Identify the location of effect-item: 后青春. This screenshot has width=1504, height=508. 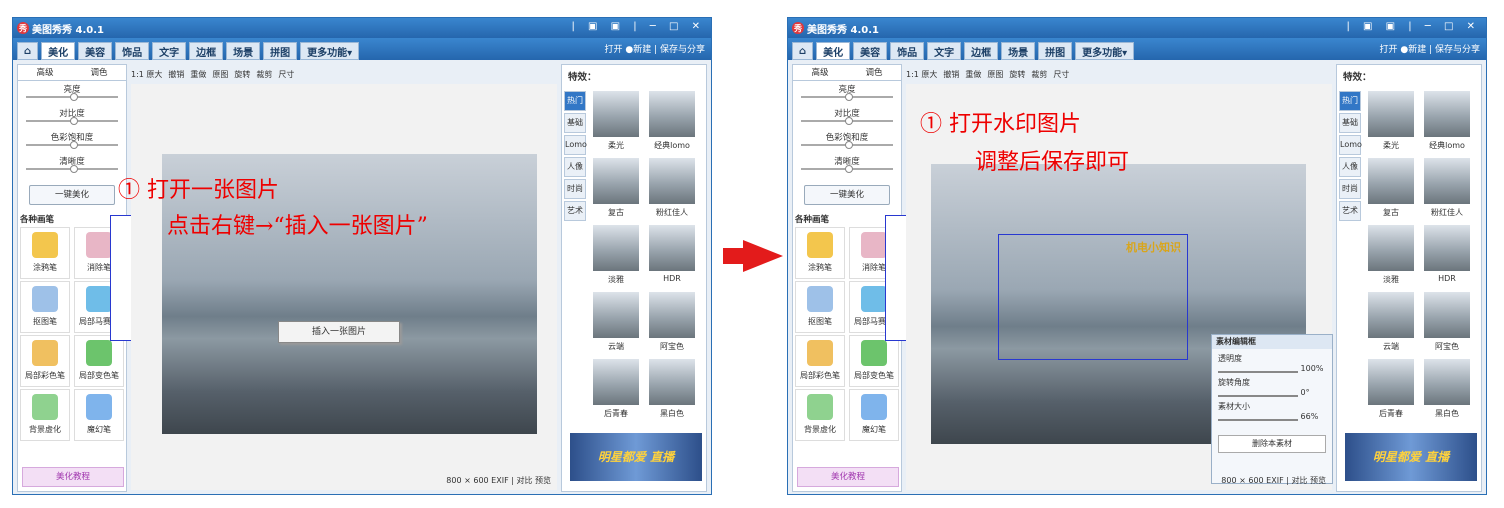
(1391, 390).